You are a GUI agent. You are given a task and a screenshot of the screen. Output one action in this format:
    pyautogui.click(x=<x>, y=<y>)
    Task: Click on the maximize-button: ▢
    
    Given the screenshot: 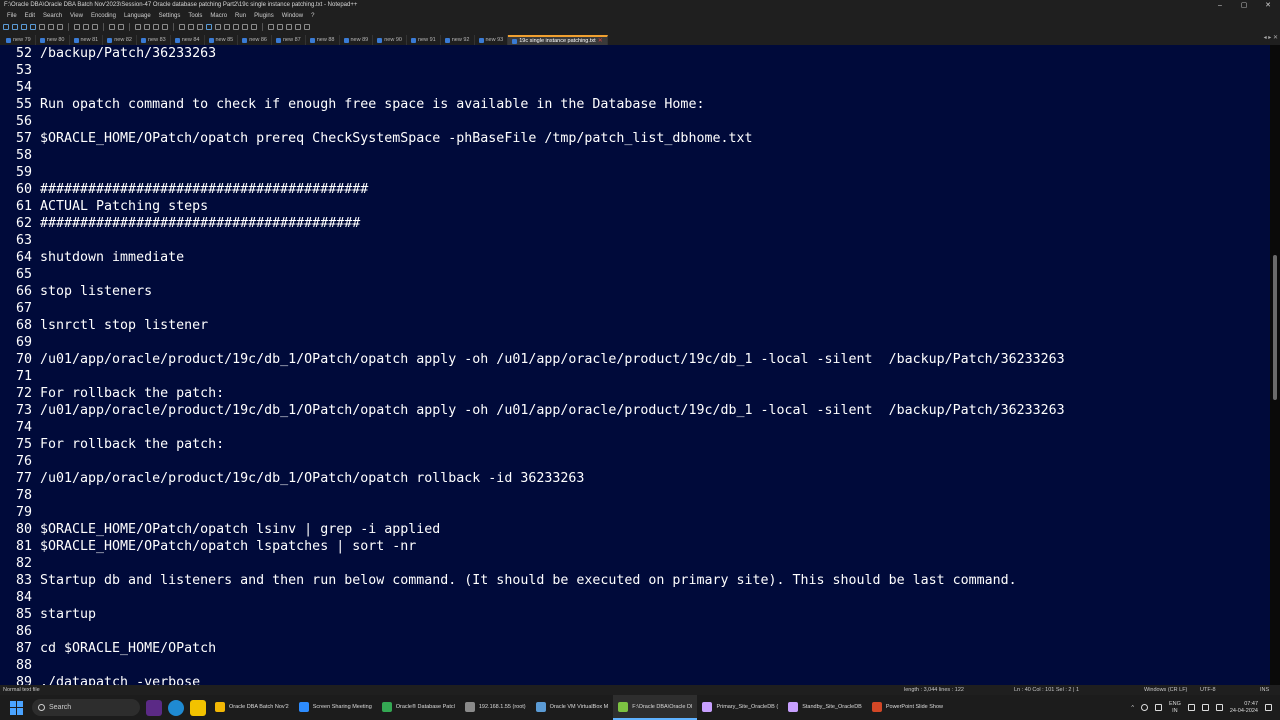 What is the action you would take?
    pyautogui.click(x=1244, y=5)
    